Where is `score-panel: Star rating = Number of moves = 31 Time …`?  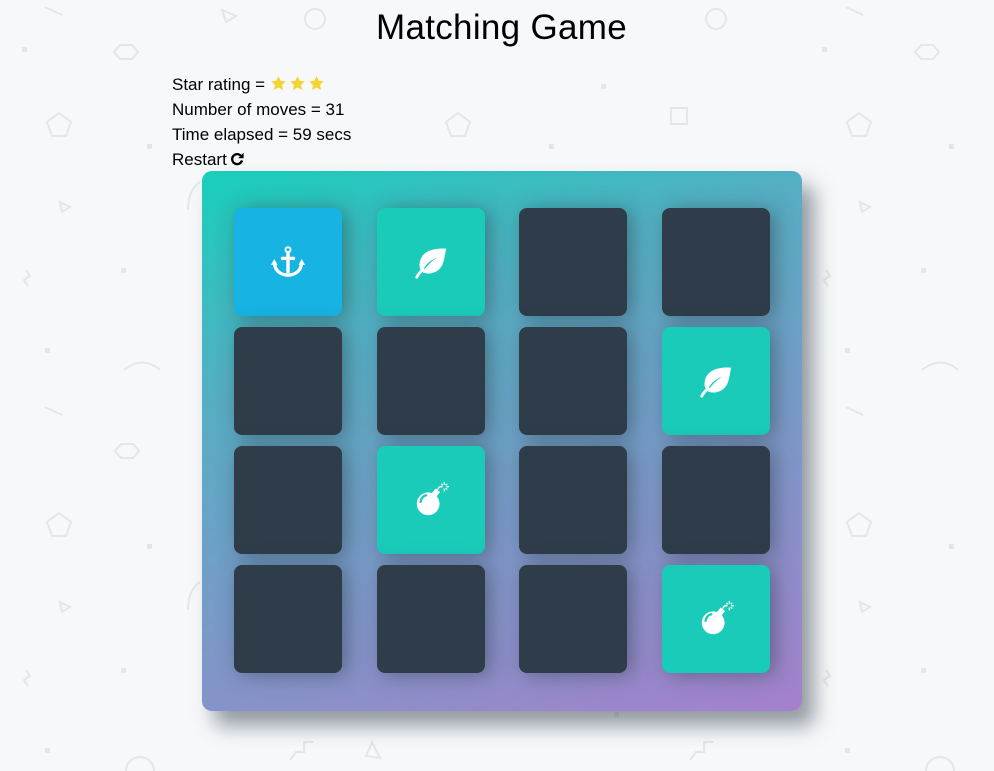
score-panel: Star rating = Number of moves = 31 Time … is located at coordinates (261, 122).